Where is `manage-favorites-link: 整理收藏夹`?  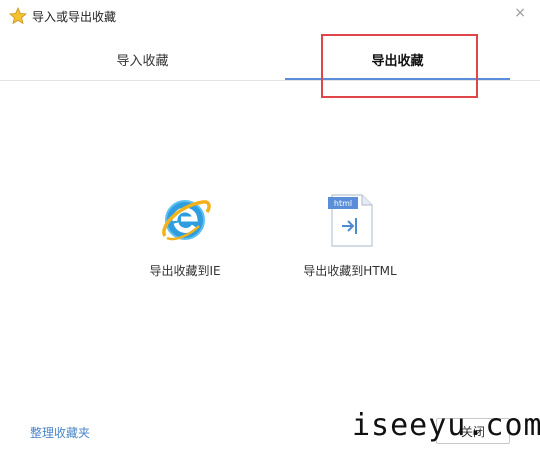
manage-favorites-link: 整理收藏夹 is located at coordinates (60, 432).